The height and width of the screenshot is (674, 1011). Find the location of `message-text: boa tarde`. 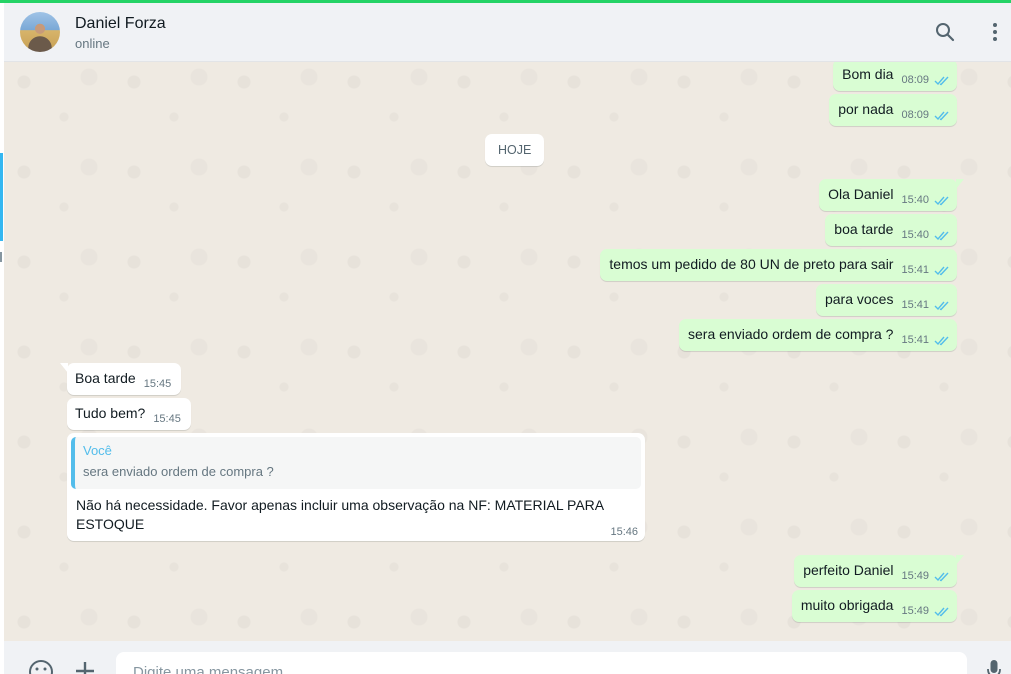

message-text: boa tarde is located at coordinates (864, 229).